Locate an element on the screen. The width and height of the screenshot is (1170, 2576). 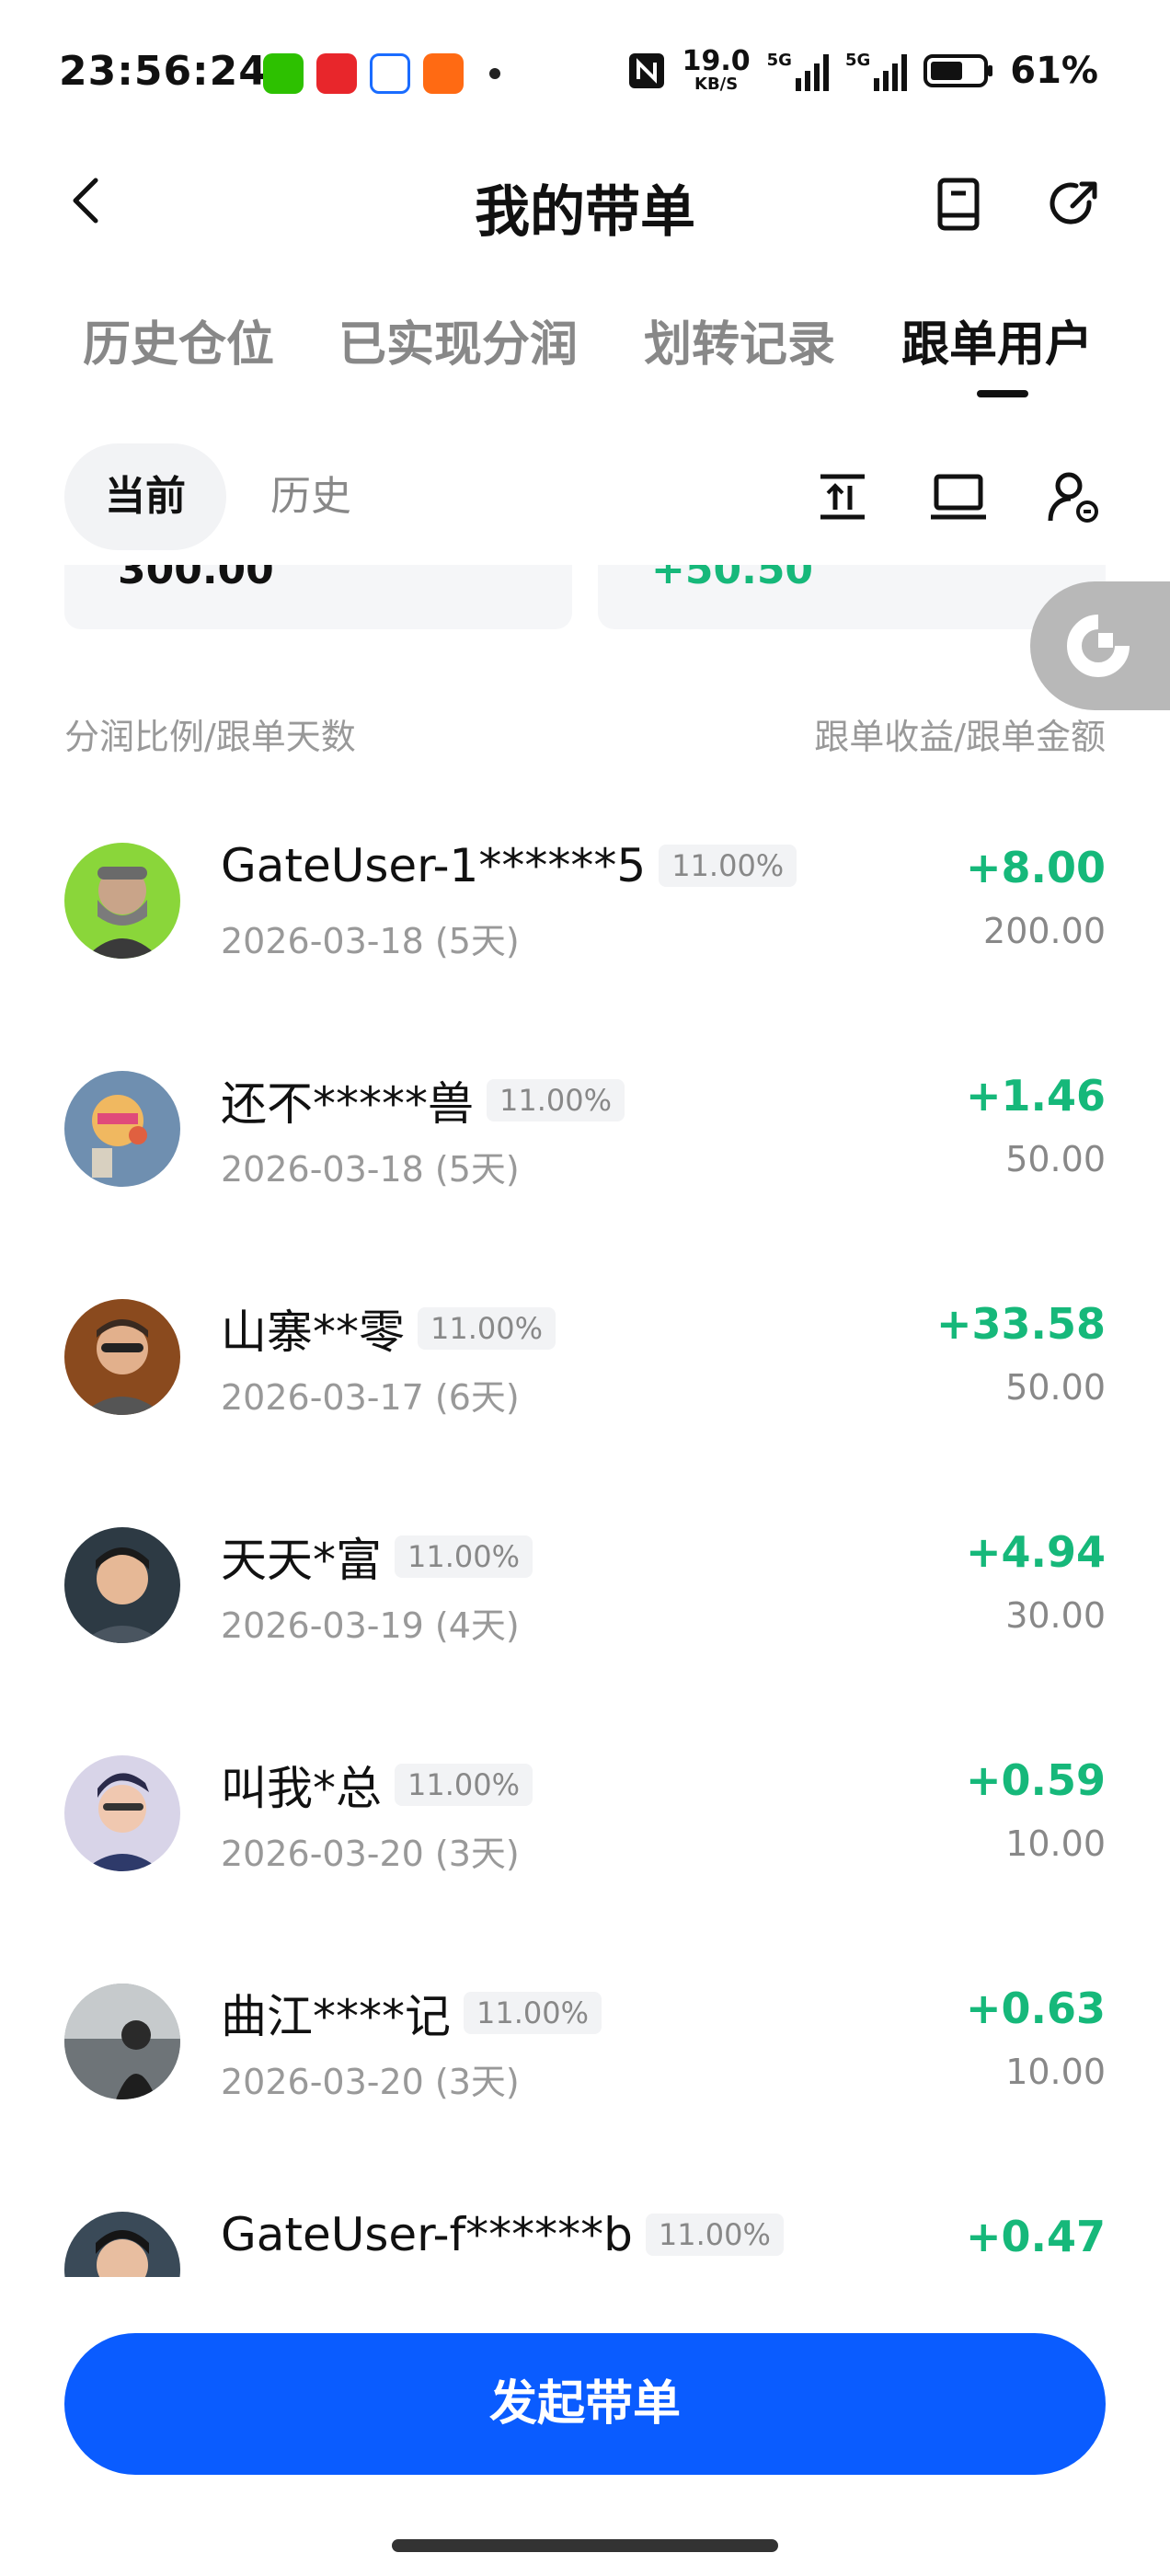
list-item: 叫我*总 11.00% 2026-03-20 (3天) +0.59 10.00 is located at coordinates (585, 1827).